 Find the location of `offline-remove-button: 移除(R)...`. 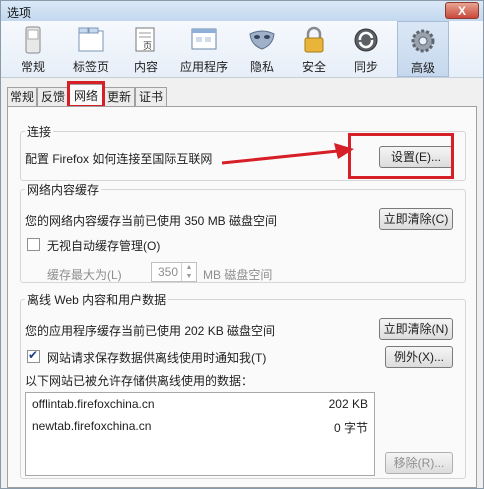

offline-remove-button: 移除(R)... is located at coordinates (419, 463).